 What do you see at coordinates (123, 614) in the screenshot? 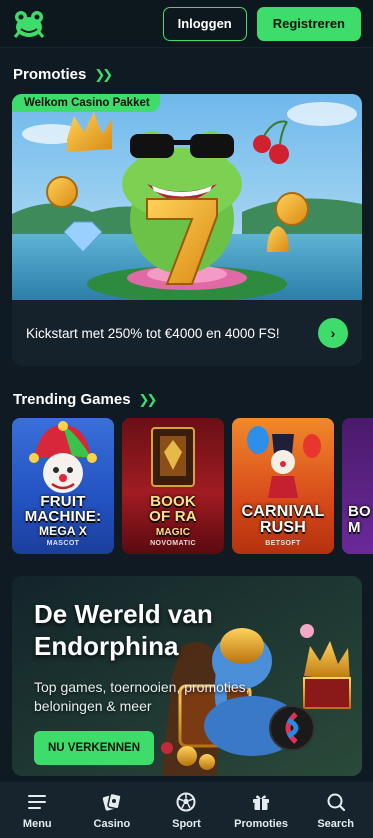
I see `banner-title-line1: De Wereld van` at bounding box center [123, 614].